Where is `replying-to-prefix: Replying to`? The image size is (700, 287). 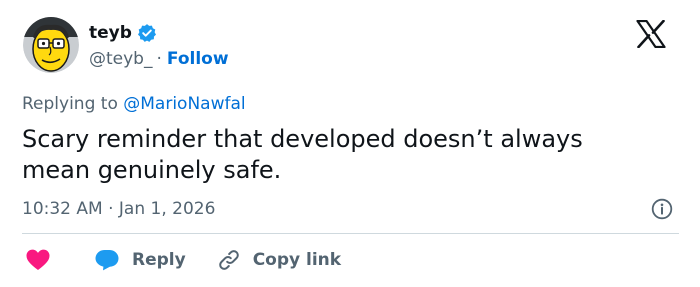 replying-to-prefix: Replying to is located at coordinates (70, 104).